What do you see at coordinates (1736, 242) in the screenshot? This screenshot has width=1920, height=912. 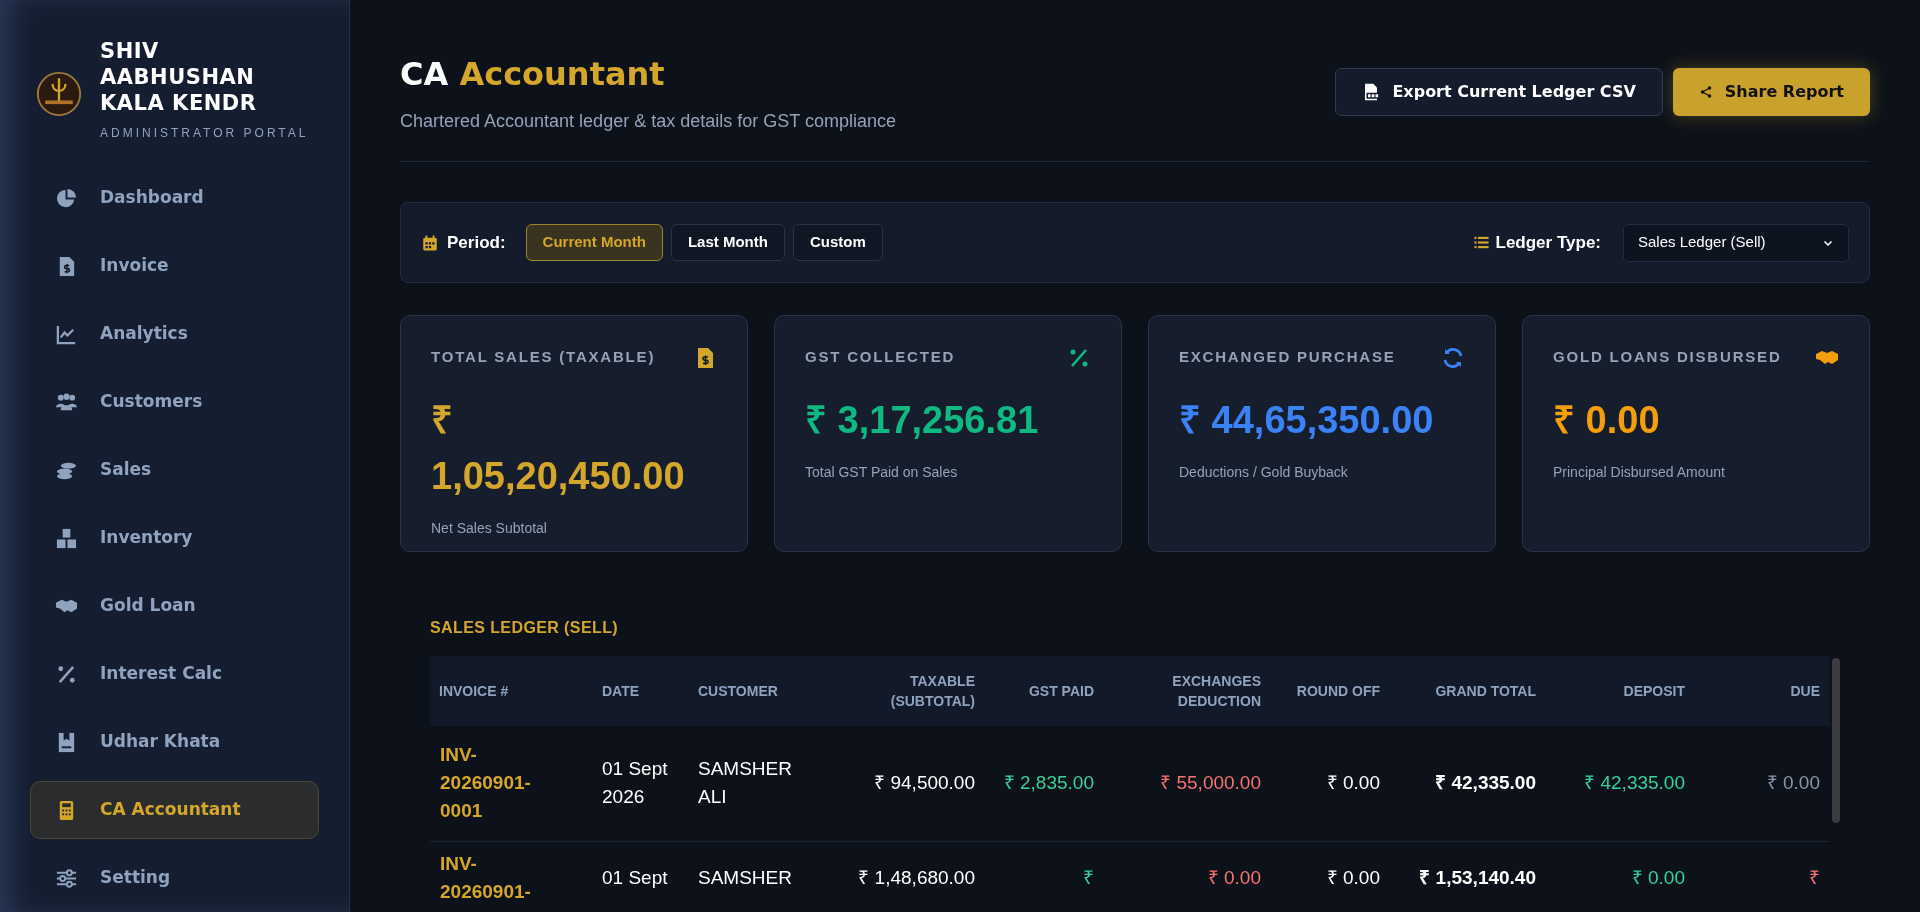 I see `ledger-type-select: Sales Ledger (Sell)` at bounding box center [1736, 242].